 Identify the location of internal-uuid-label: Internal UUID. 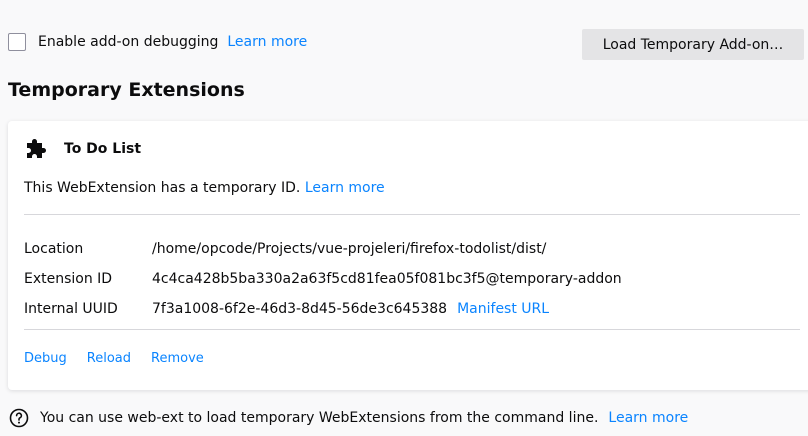
(71, 309).